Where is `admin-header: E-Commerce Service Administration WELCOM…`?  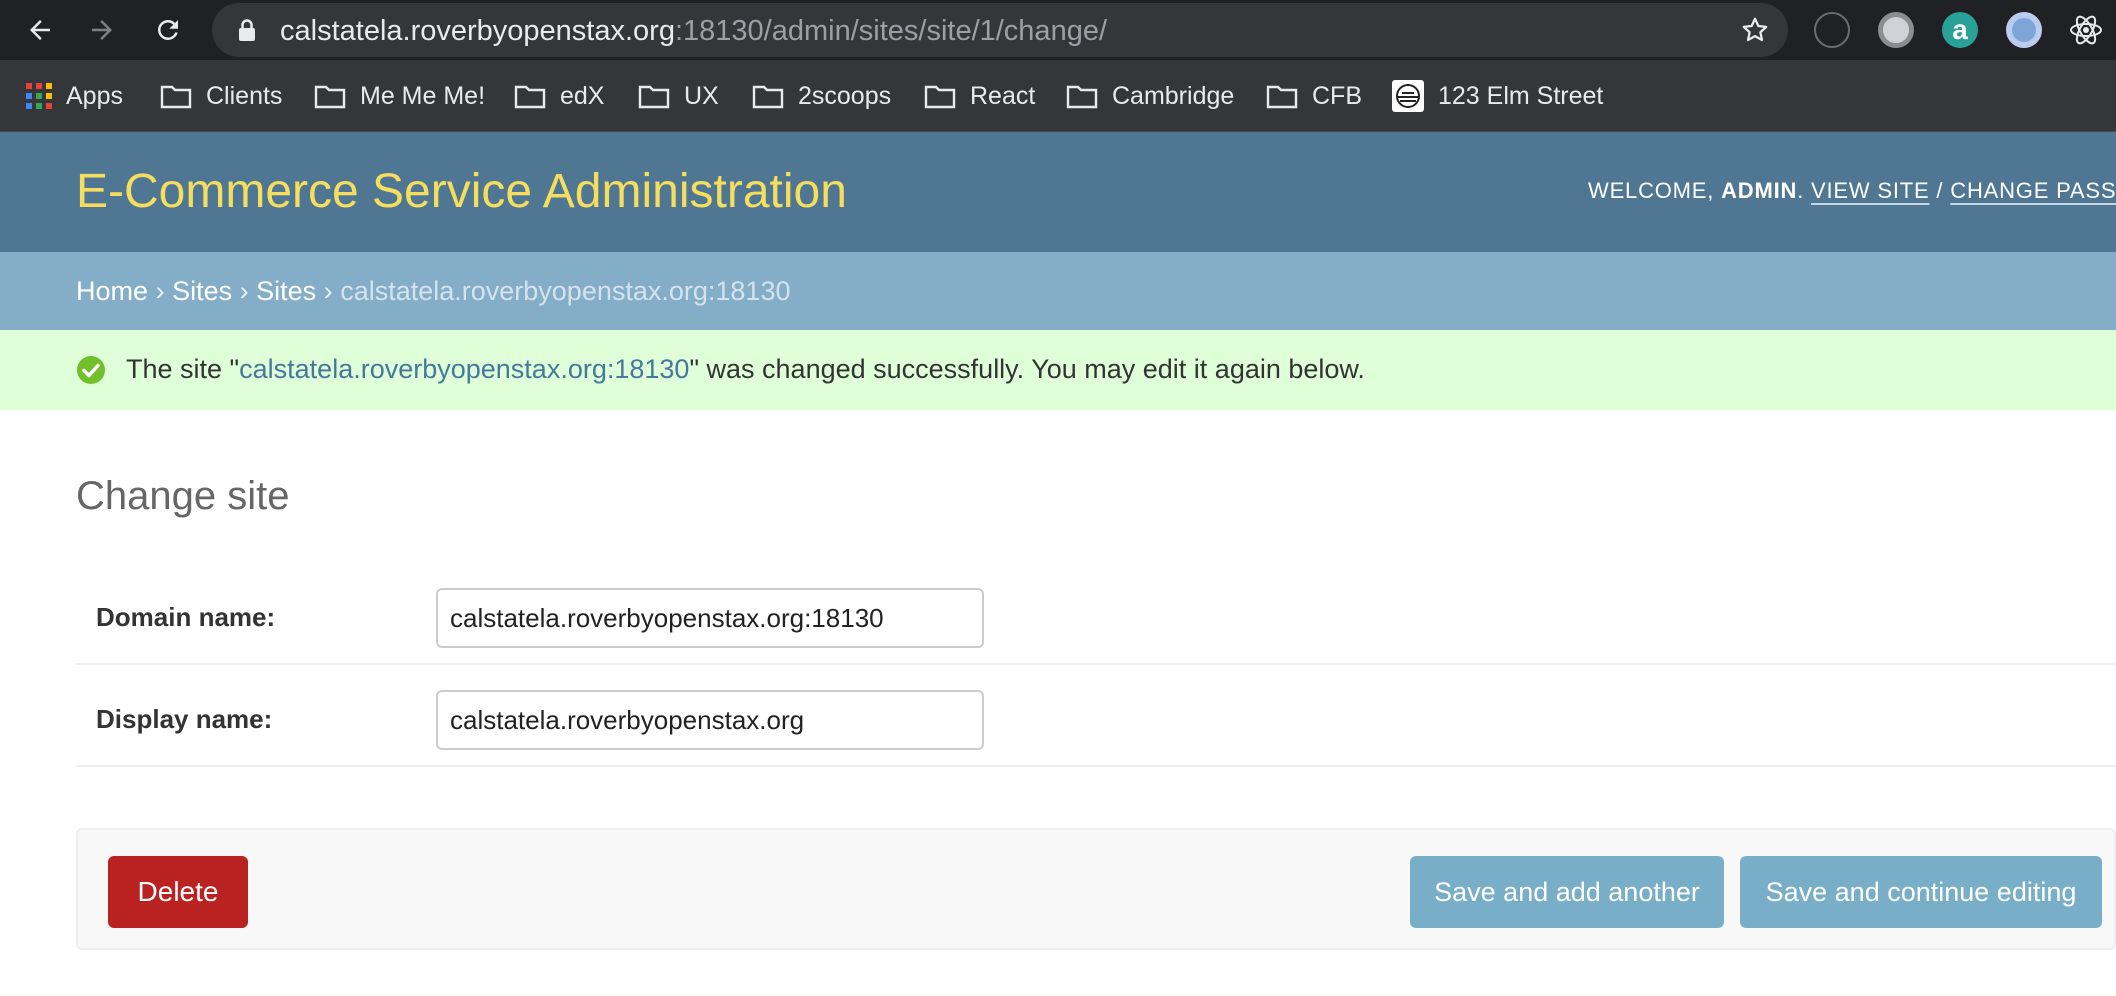 admin-header: E-Commerce Service Administration WELCOM… is located at coordinates (1058, 192).